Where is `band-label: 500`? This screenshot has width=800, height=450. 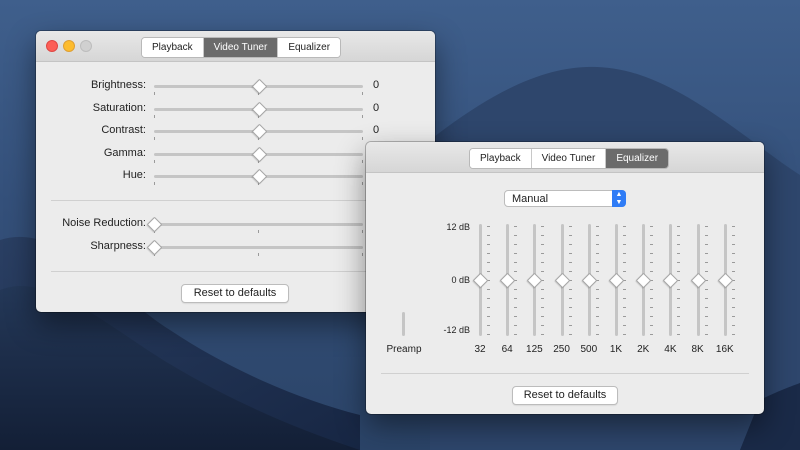
band-label: 500 is located at coordinates (589, 349).